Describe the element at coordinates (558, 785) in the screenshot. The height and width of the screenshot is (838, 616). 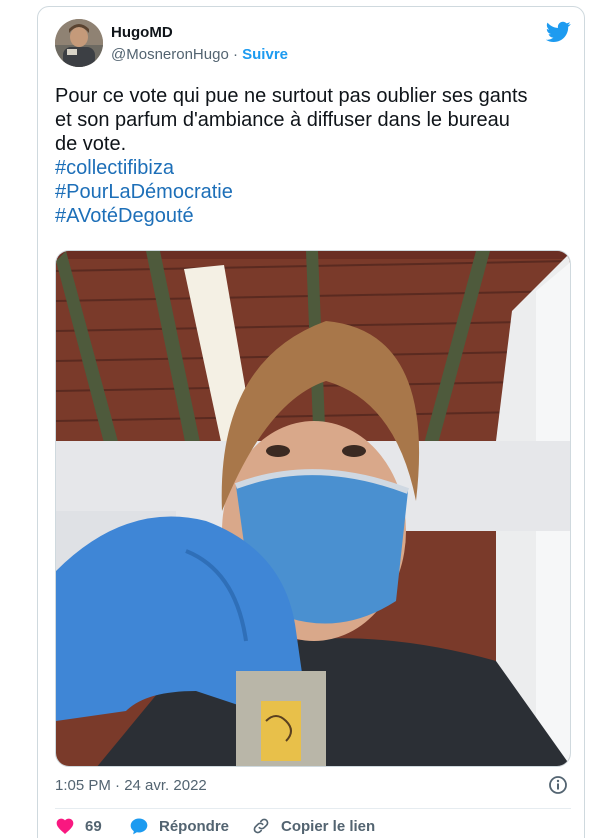
I see `info-icon` at that location.